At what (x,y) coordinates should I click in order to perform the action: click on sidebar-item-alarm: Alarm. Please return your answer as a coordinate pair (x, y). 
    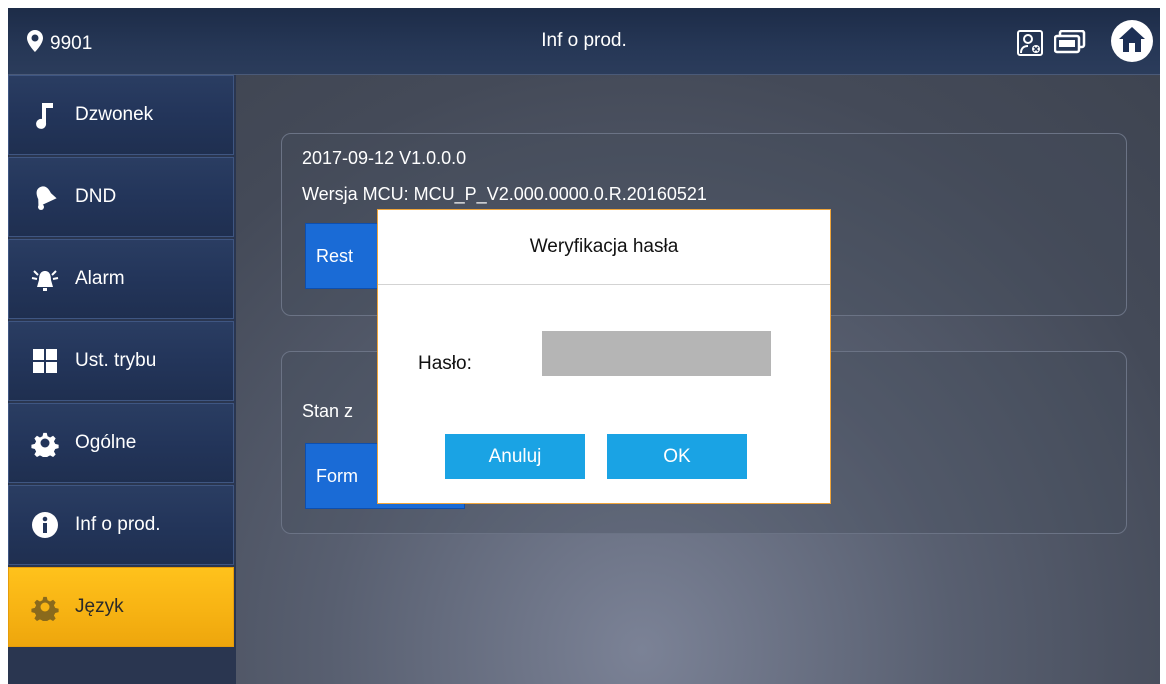
    Looking at the image, I should click on (121, 279).